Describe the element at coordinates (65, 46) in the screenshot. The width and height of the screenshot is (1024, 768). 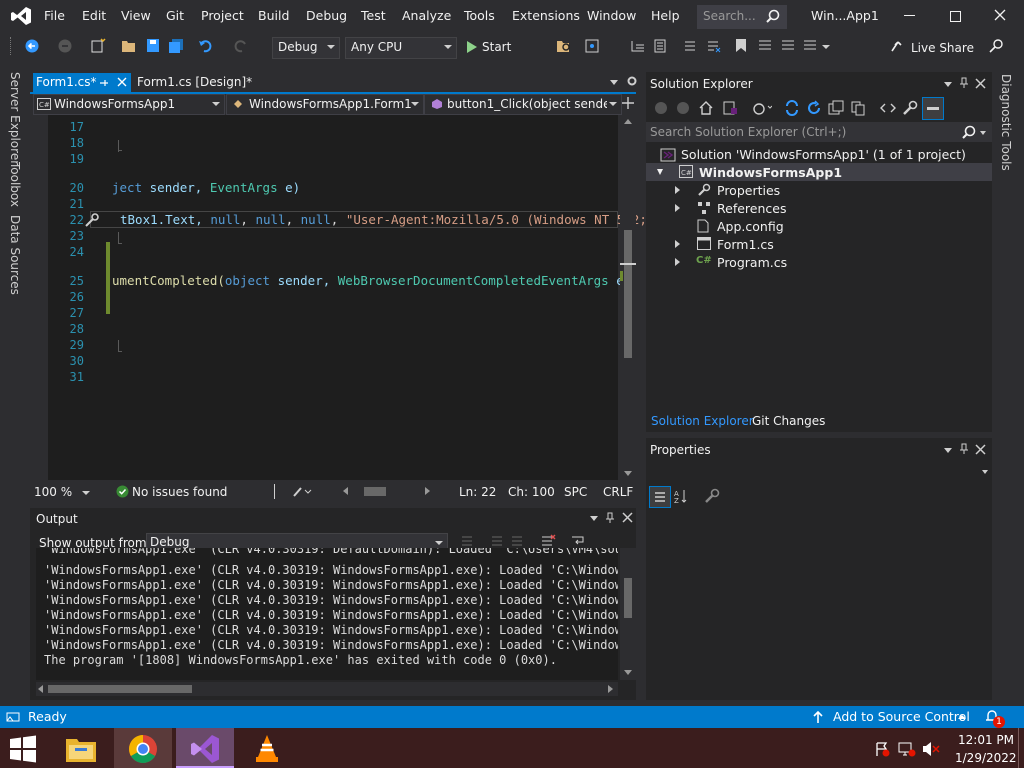
I see `forward-icon` at that location.